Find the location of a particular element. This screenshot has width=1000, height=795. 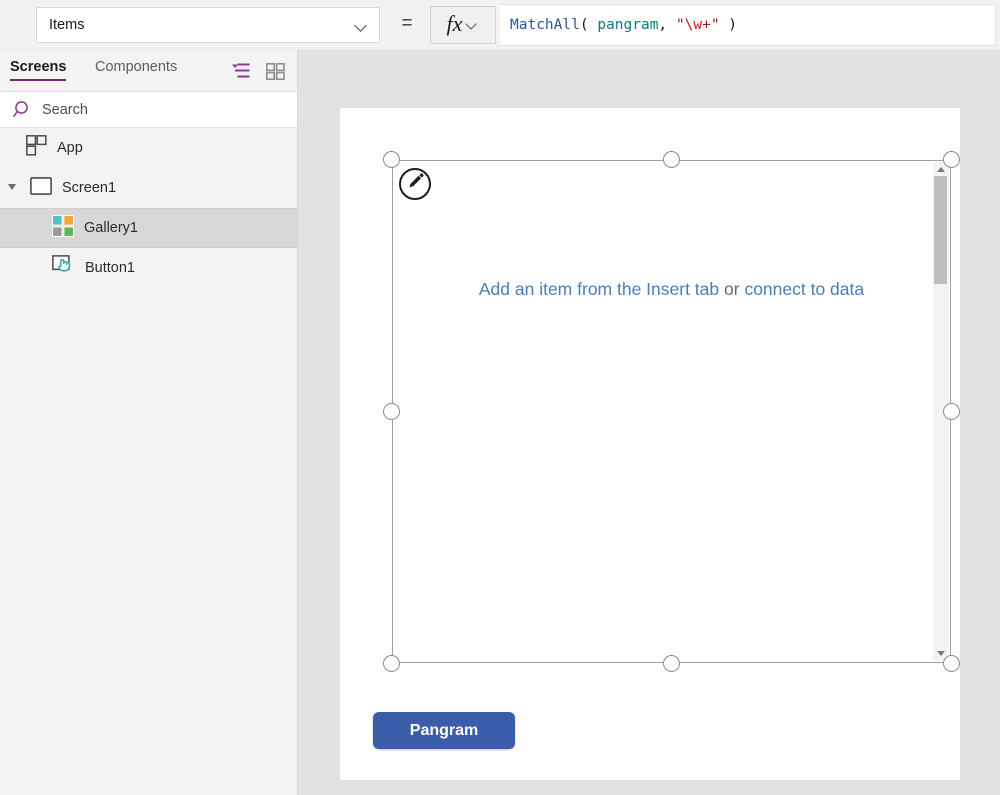

gallery-scrollbar-thumb is located at coordinates (940, 230).